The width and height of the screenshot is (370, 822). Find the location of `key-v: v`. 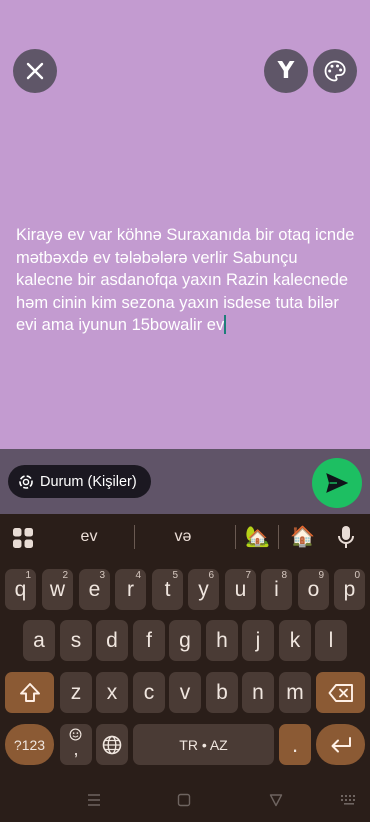

key-v: v is located at coordinates (185, 692).